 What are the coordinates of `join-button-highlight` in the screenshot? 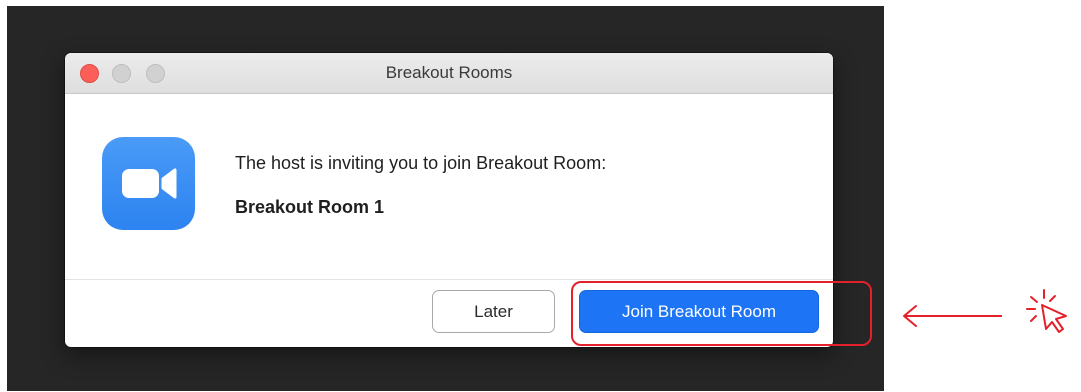 It's located at (721, 313).